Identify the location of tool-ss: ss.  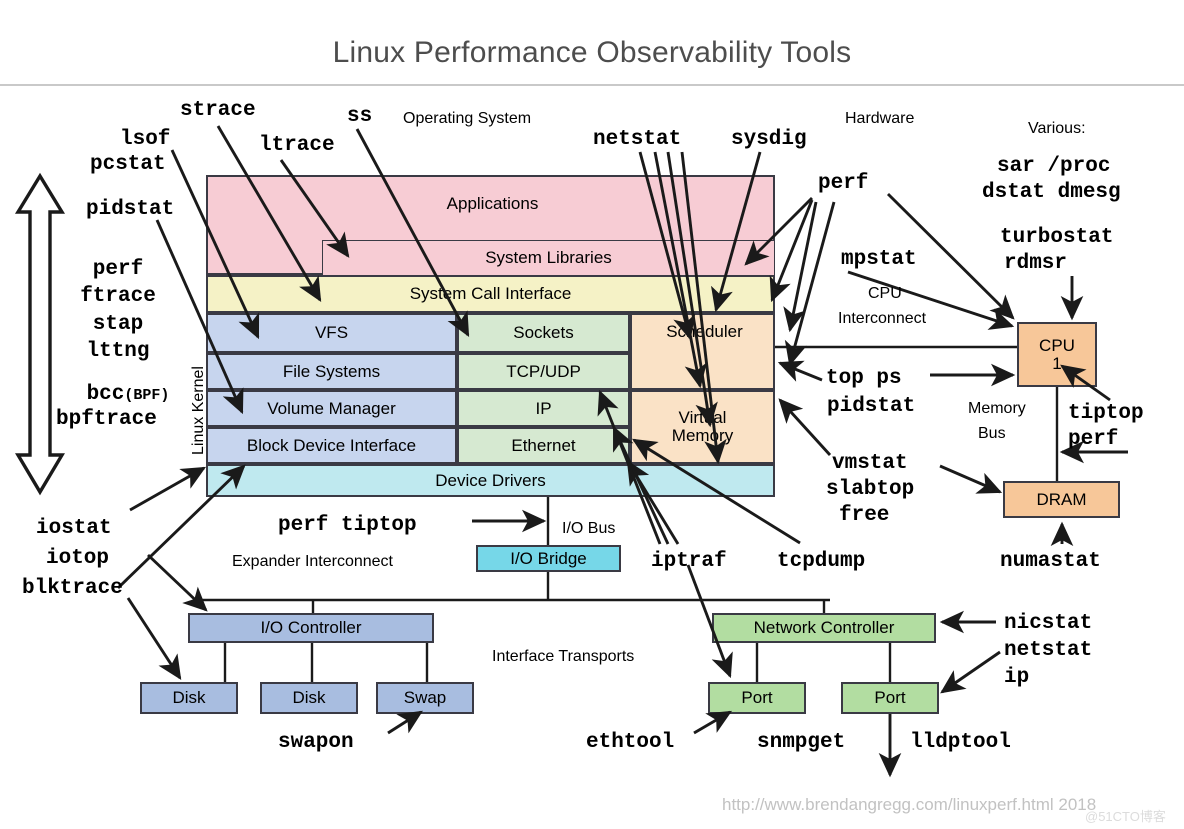
(360, 116).